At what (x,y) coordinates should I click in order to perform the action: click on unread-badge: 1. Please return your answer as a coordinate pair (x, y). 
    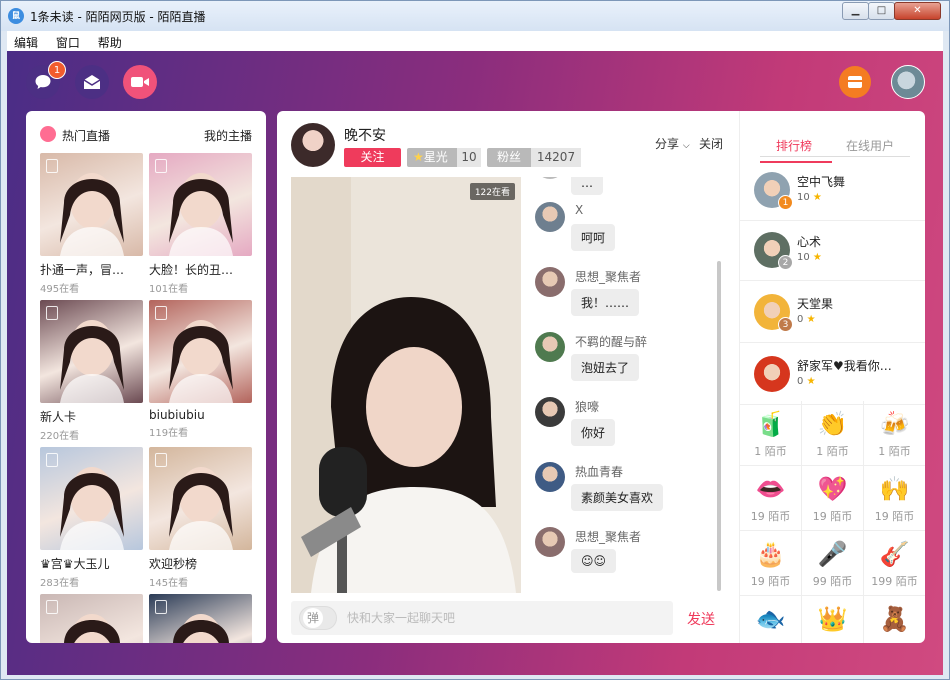
    Looking at the image, I should click on (57, 70).